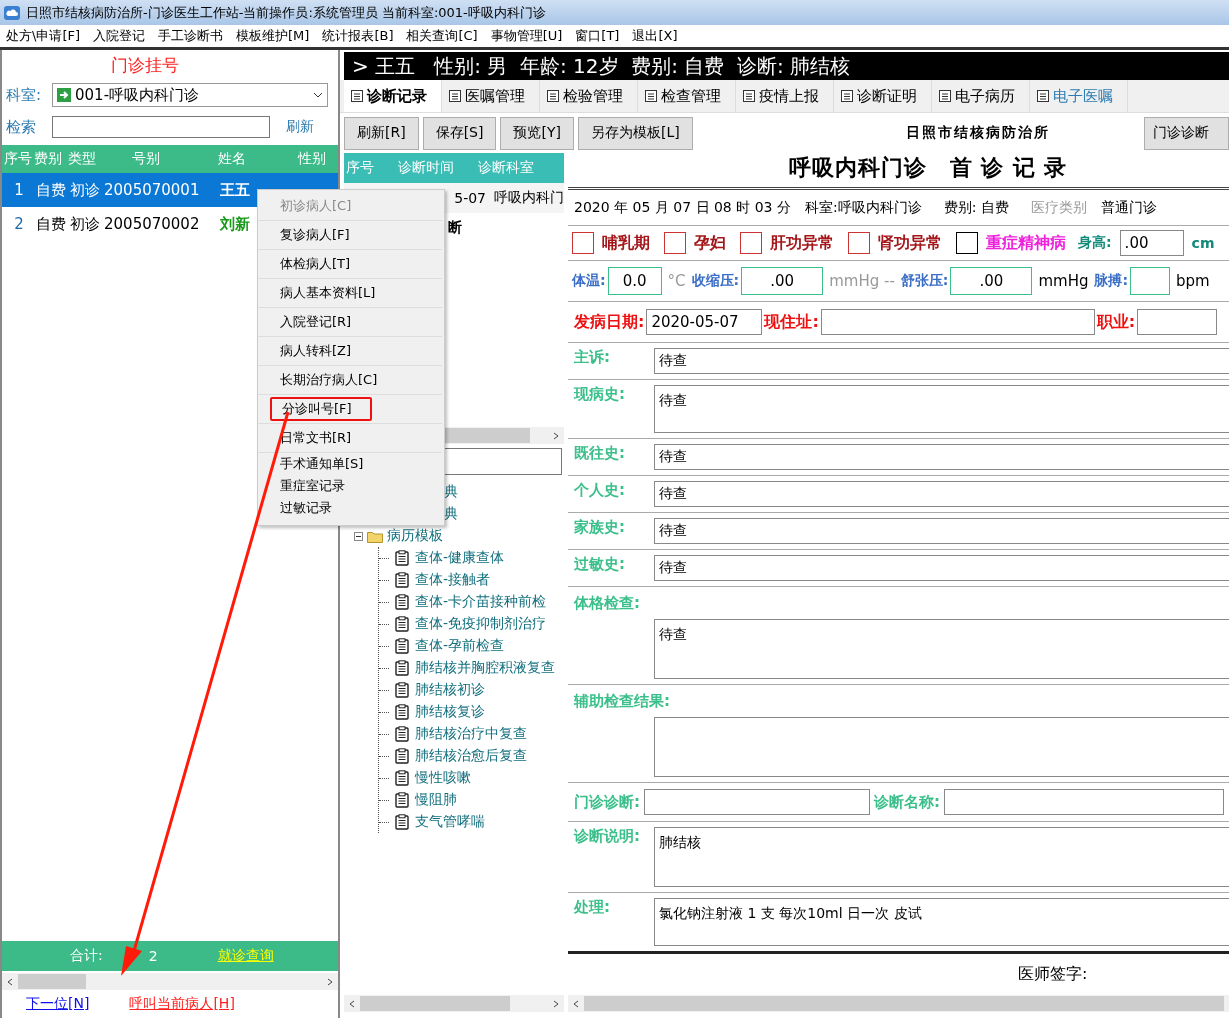 Image resolution: width=1229 pixels, height=1018 pixels. Describe the element at coordinates (450, 690) in the screenshot. I see `tree-item: 肺结核初诊` at that location.